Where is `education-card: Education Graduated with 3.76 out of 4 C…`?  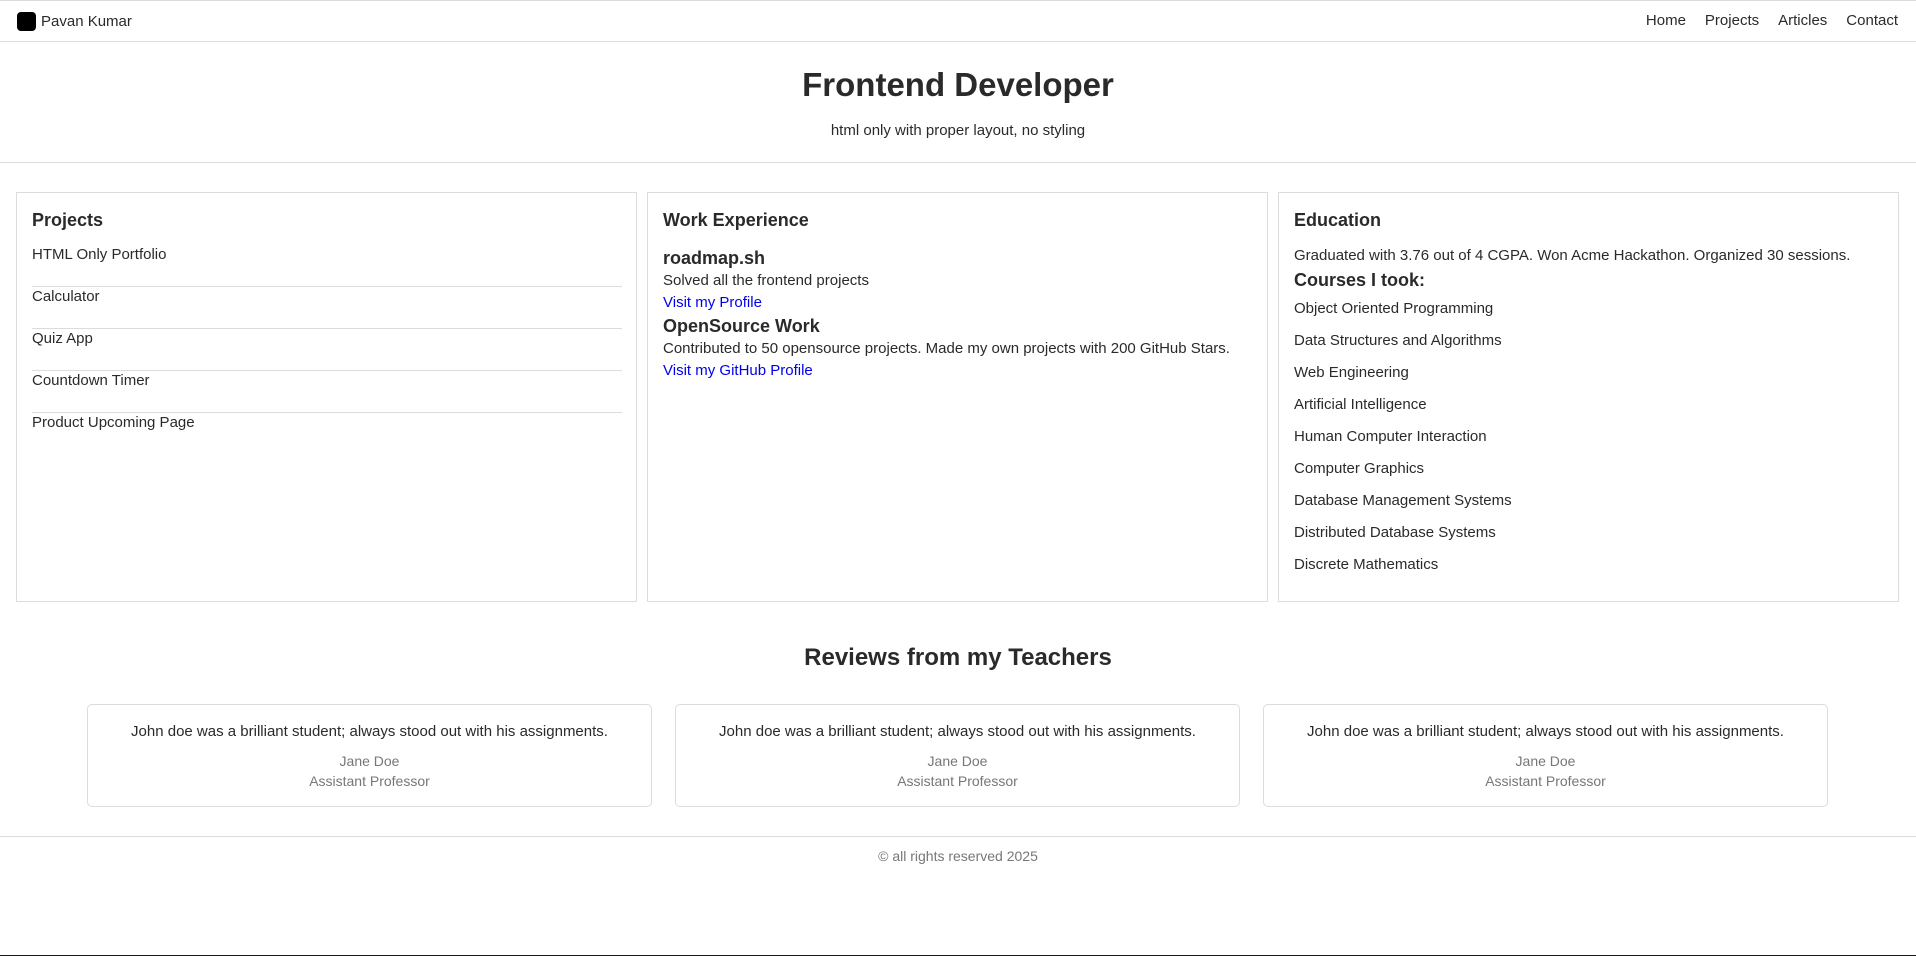 education-card: Education Graduated with 3.76 out of 4 C… is located at coordinates (1588, 397).